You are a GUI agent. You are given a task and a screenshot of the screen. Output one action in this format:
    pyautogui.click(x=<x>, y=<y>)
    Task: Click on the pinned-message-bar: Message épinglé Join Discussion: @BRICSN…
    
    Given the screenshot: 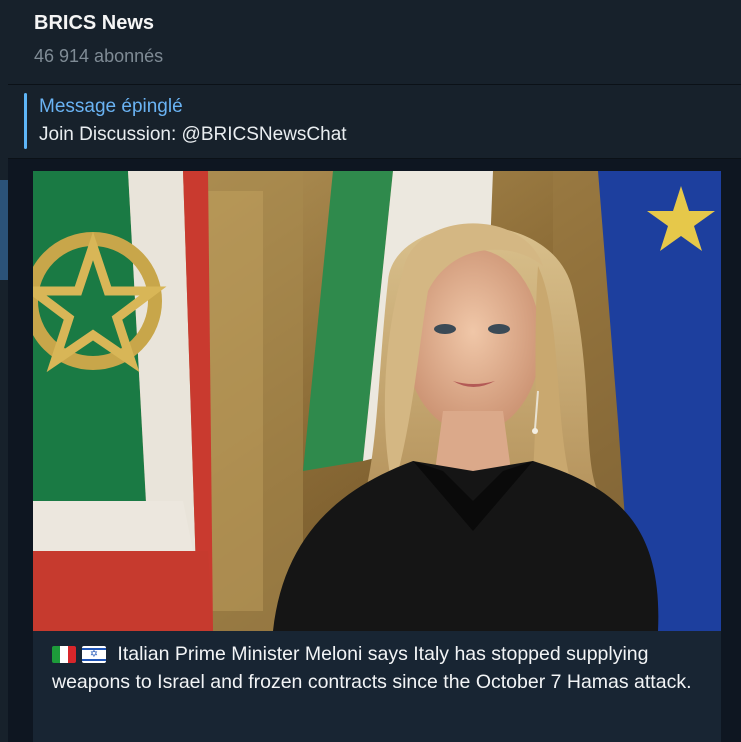 What is the action you would take?
    pyautogui.click(x=374, y=122)
    